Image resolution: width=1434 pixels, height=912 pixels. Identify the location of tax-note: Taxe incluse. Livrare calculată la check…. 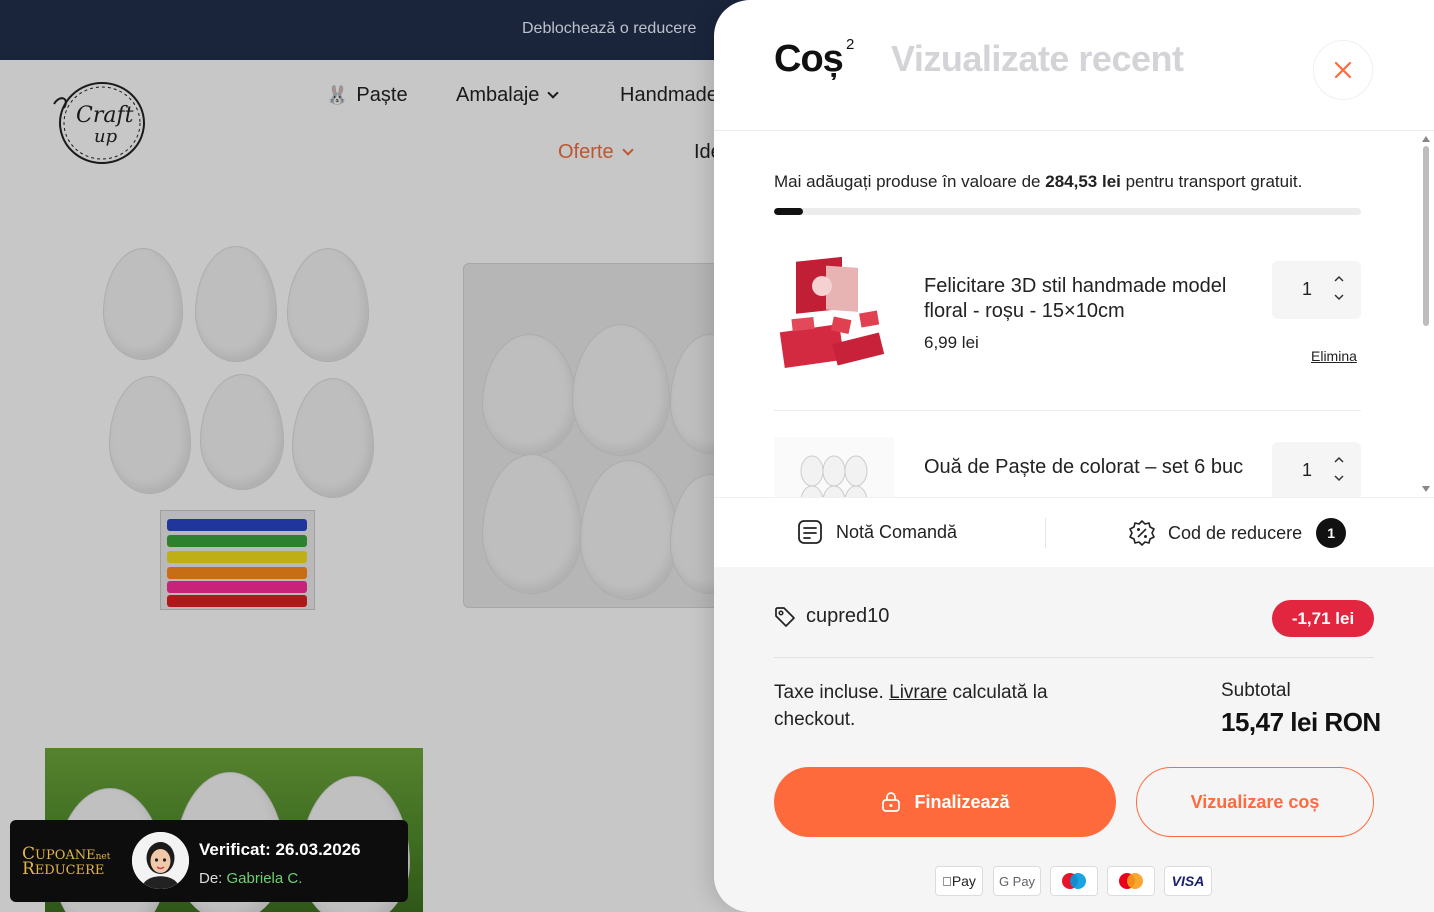
(911, 706).